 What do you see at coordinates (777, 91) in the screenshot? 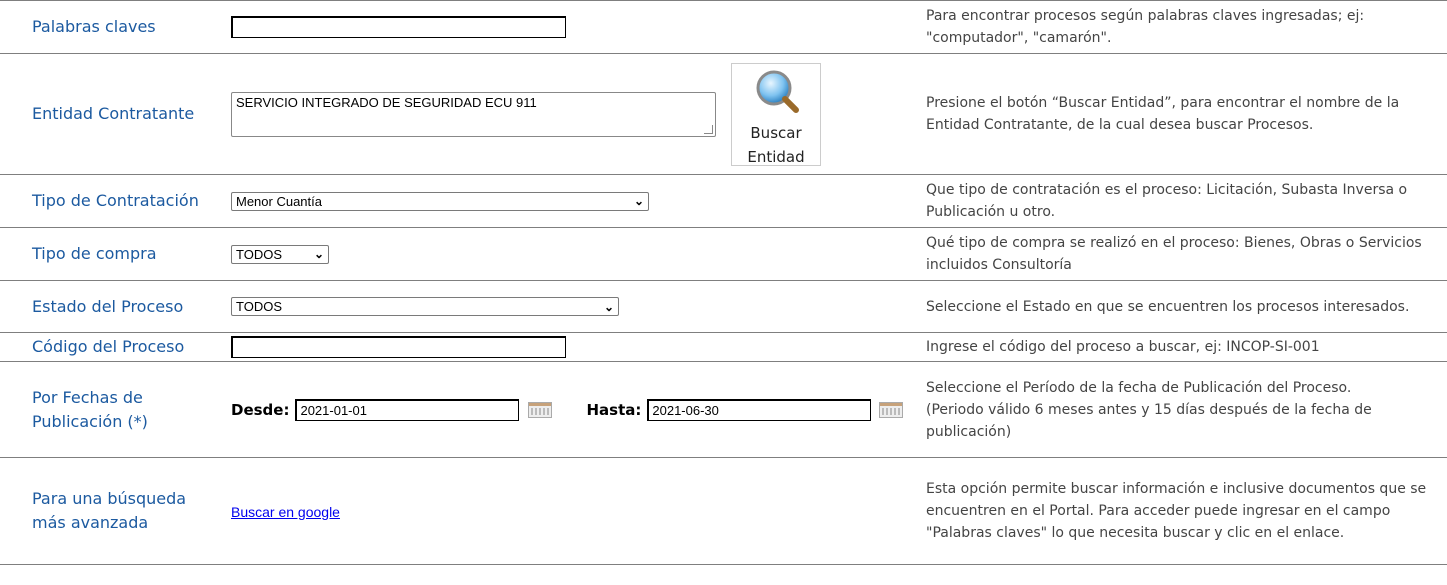
I see `magnifier-icon` at bounding box center [777, 91].